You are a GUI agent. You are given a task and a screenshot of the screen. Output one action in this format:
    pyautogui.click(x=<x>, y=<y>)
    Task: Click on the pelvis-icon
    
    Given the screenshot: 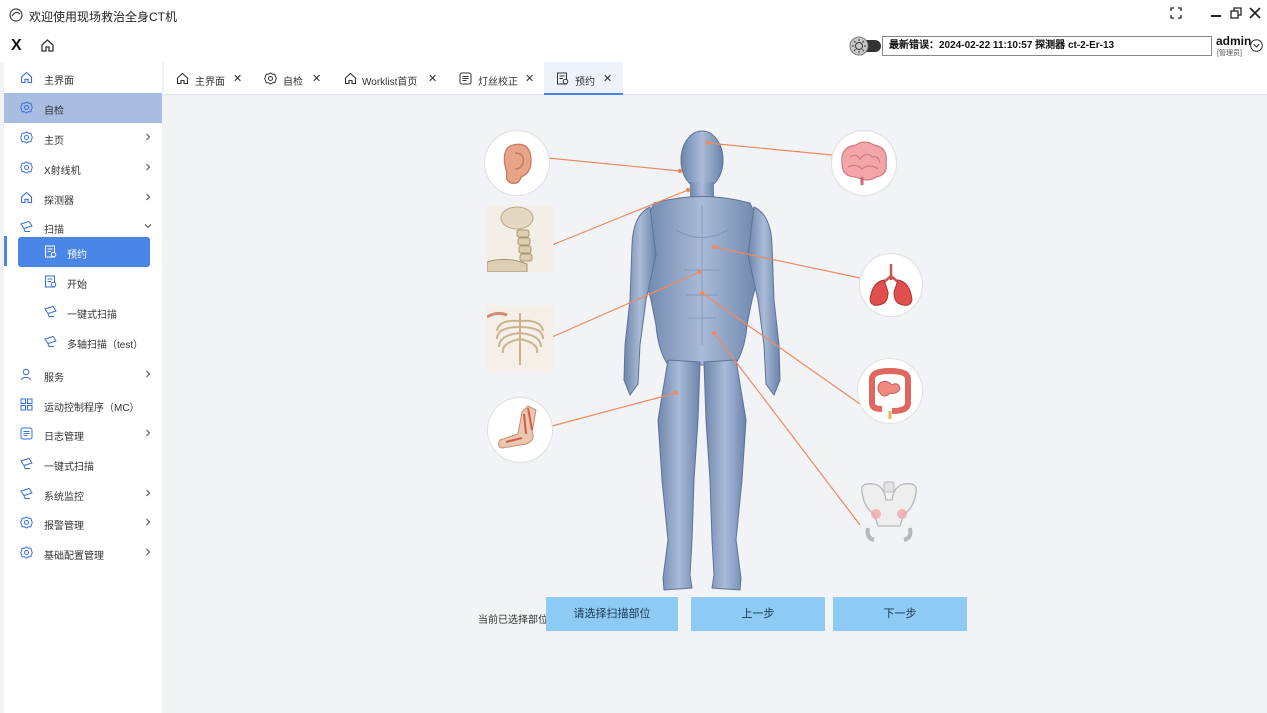 What is the action you would take?
    pyautogui.click(x=889, y=511)
    